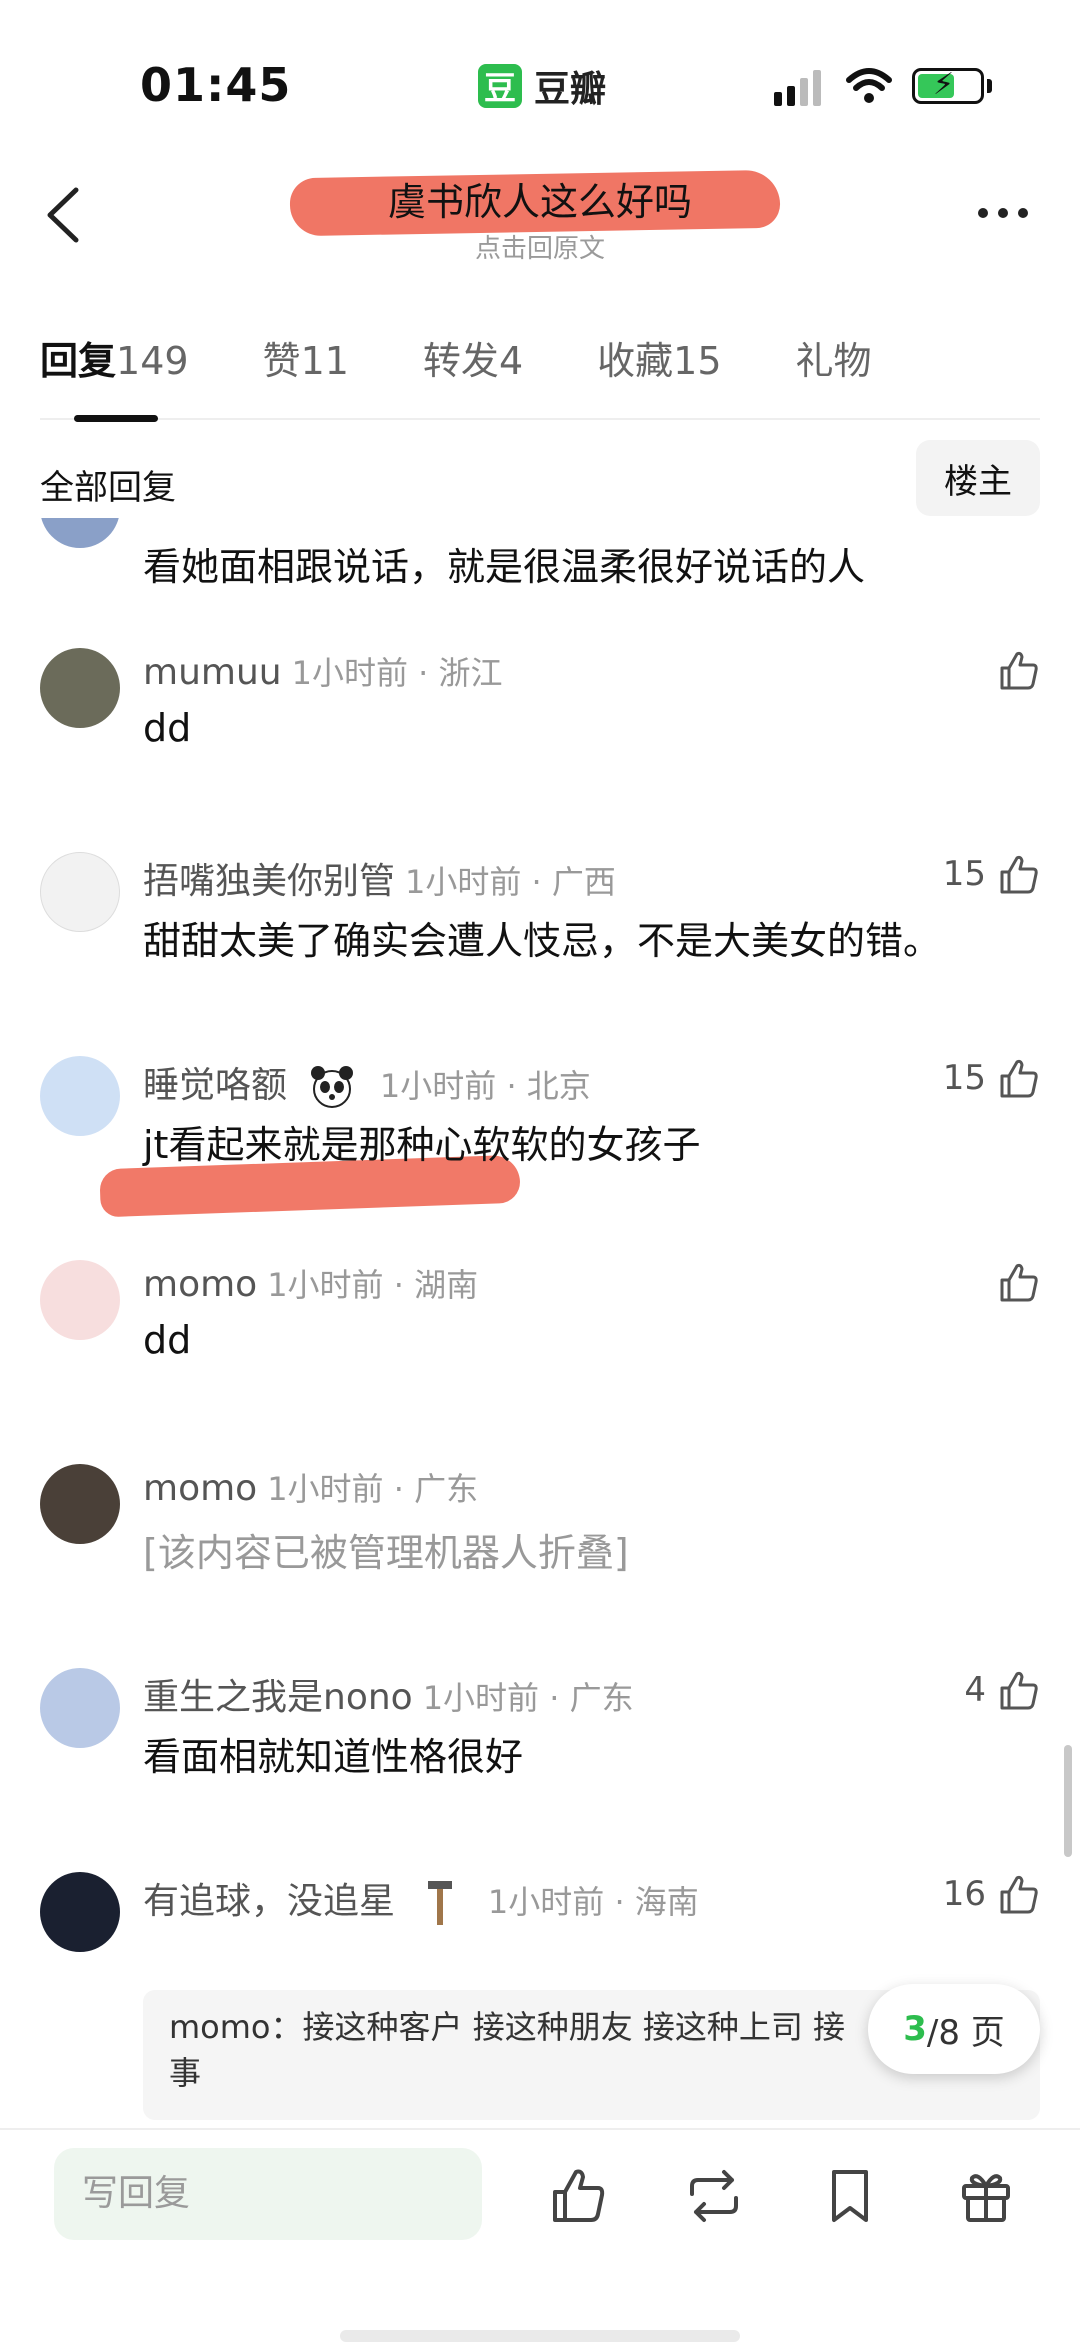 The image size is (1080, 2348). I want to click on comment-meta: 1小时前 · 广西, so click(510, 882).